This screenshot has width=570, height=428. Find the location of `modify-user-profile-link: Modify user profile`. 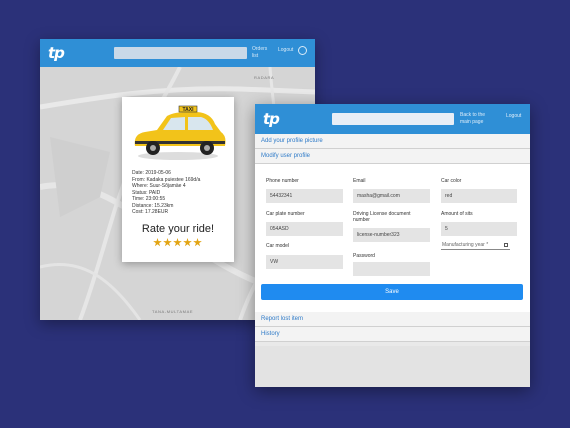

modify-user-profile-link: Modify user profile is located at coordinates (392, 156).